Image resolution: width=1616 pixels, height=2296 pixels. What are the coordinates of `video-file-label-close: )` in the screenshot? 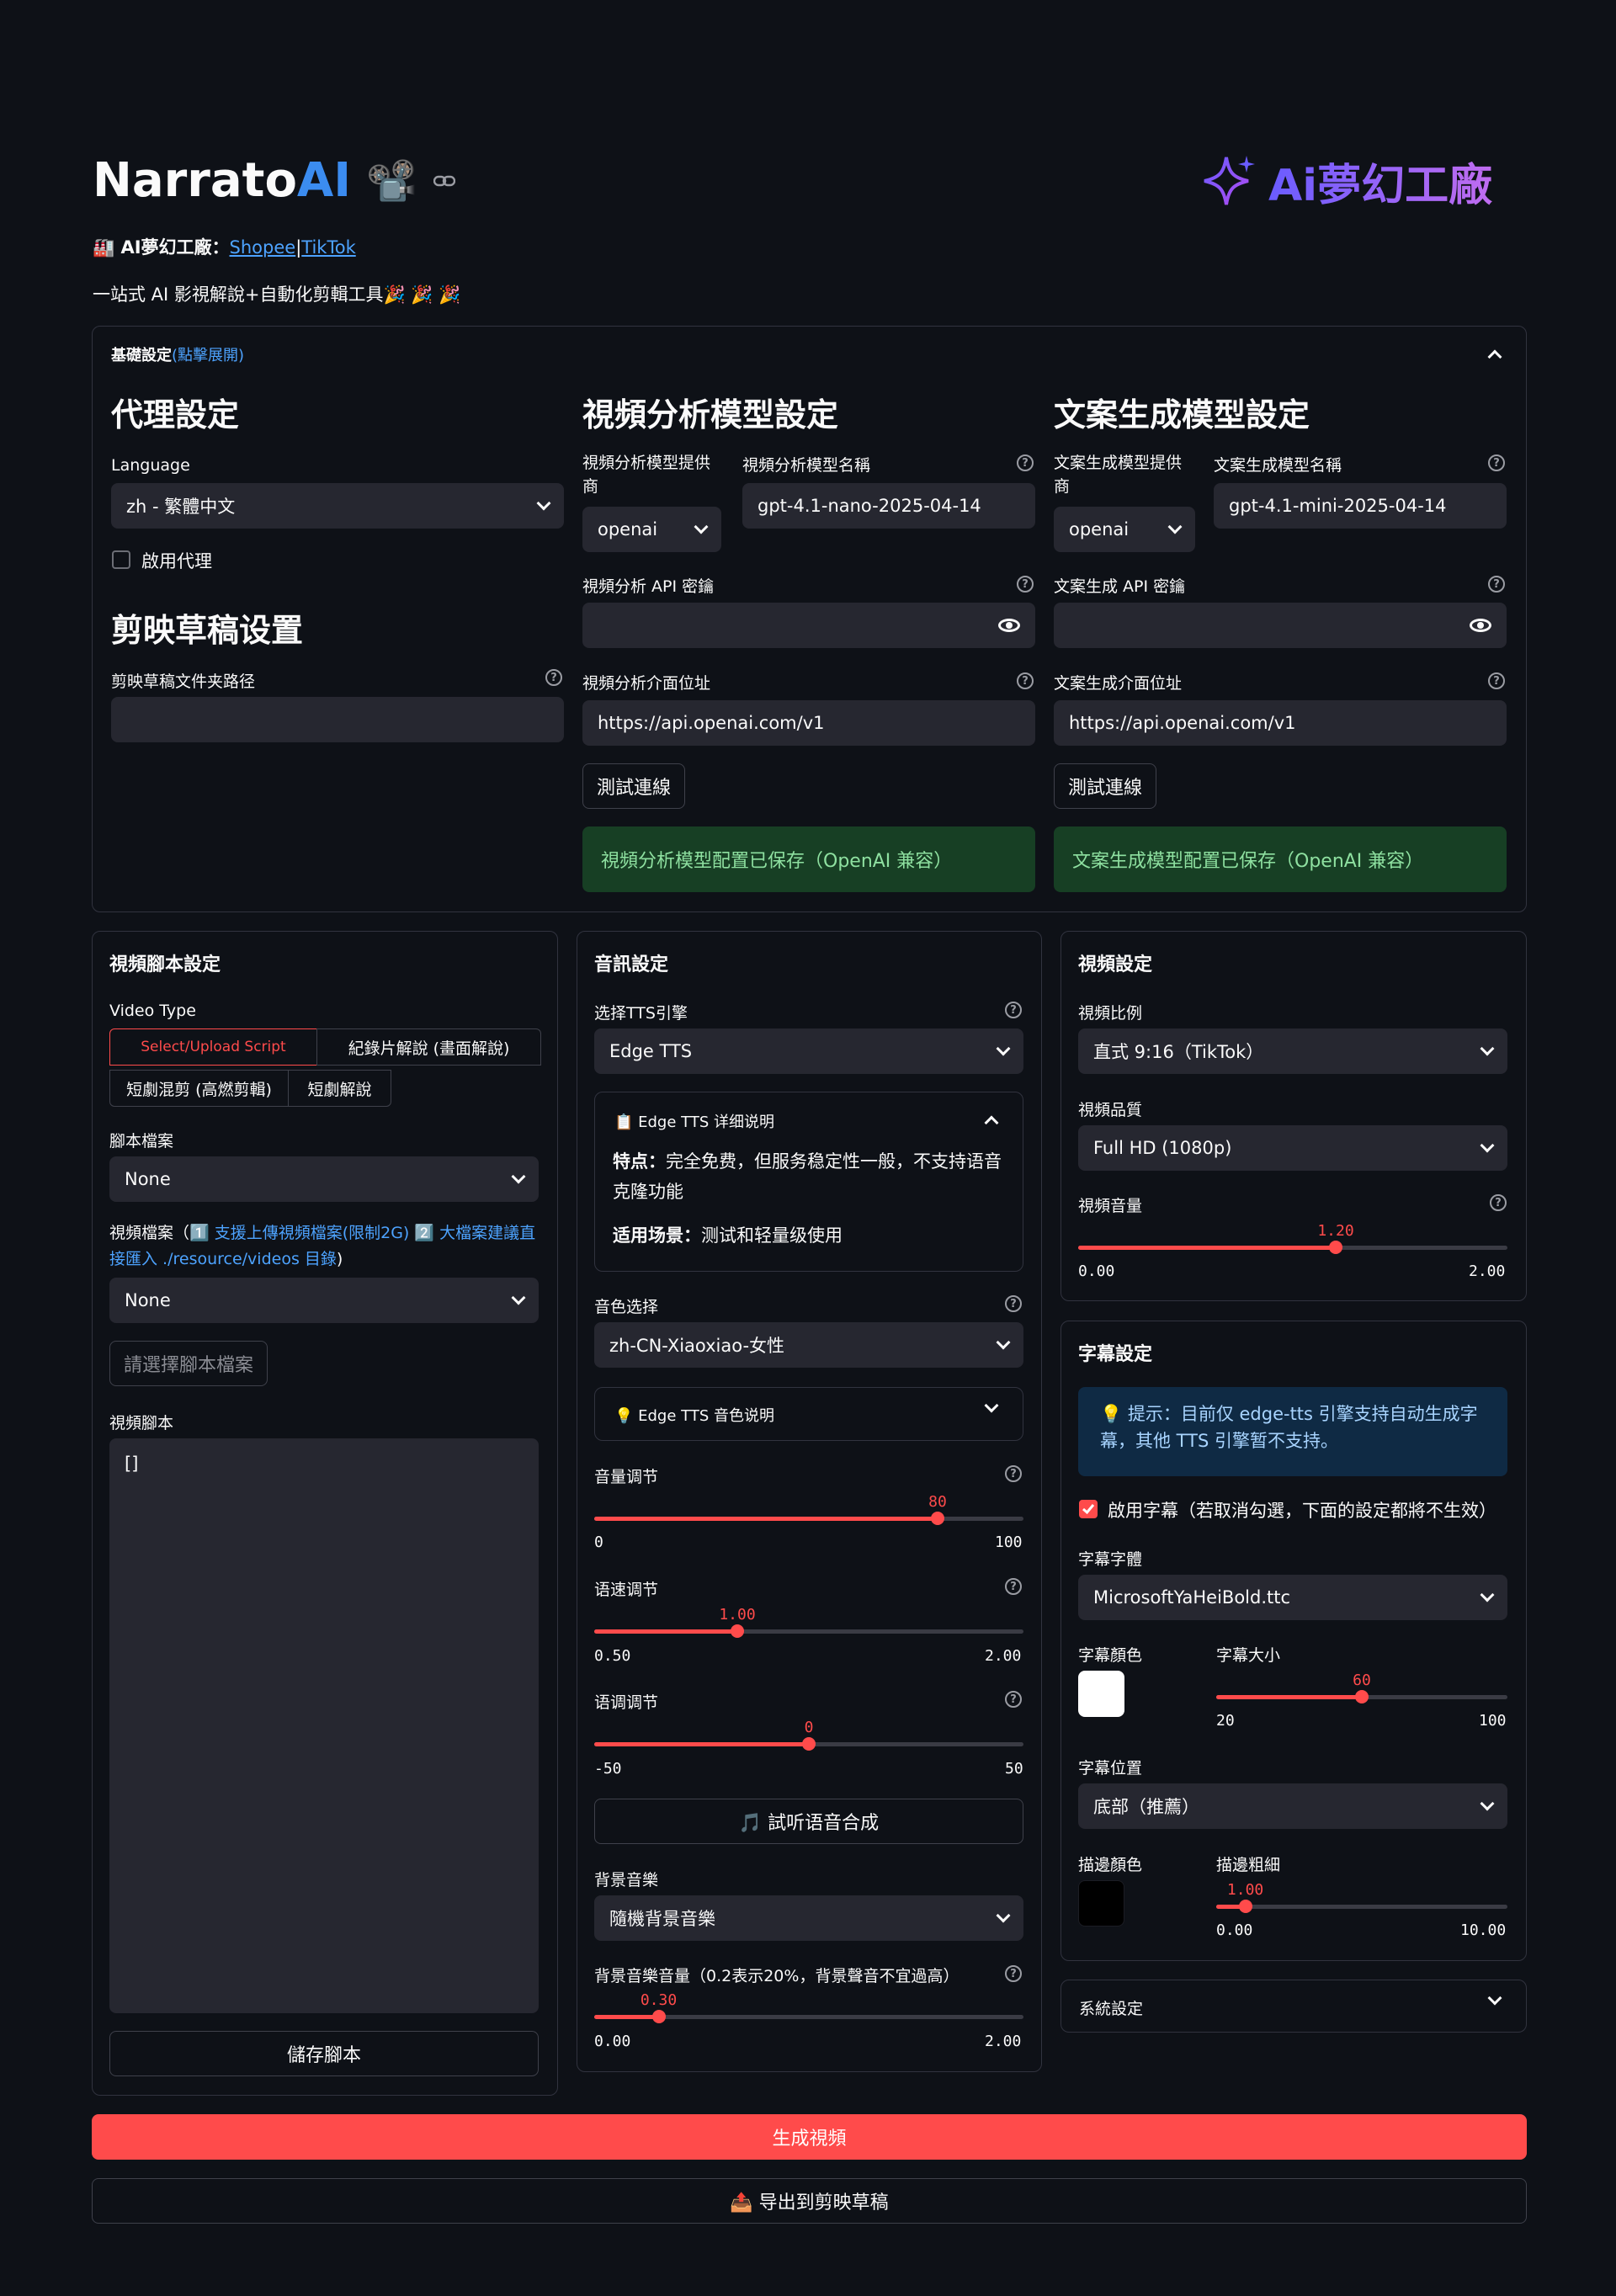 It's located at (339, 1259).